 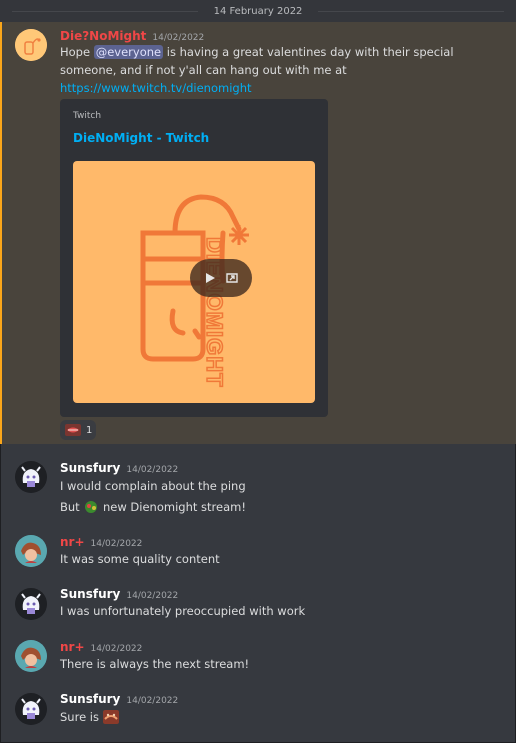 What do you see at coordinates (89, 430) in the screenshot?
I see `reaction-count: 1` at bounding box center [89, 430].